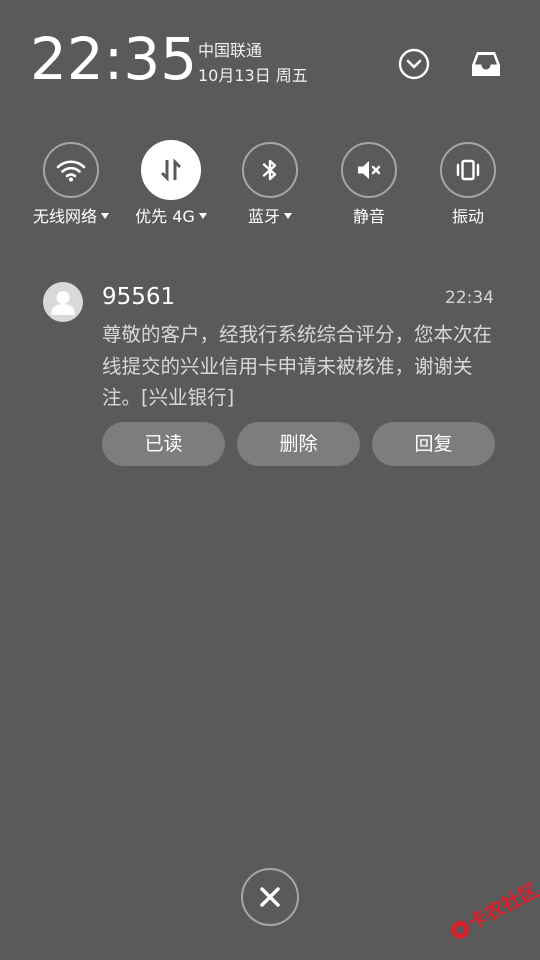 Image resolution: width=540 pixels, height=960 pixels. I want to click on toggle-bluetooth-circle, so click(270, 170).